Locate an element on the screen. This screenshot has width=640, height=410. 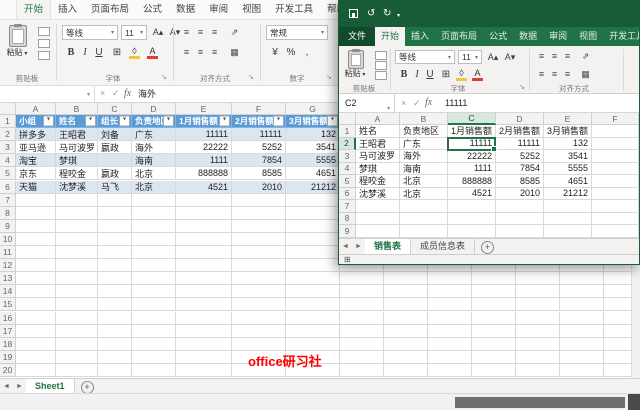
cell-M15 is located at coordinates (582, 305).